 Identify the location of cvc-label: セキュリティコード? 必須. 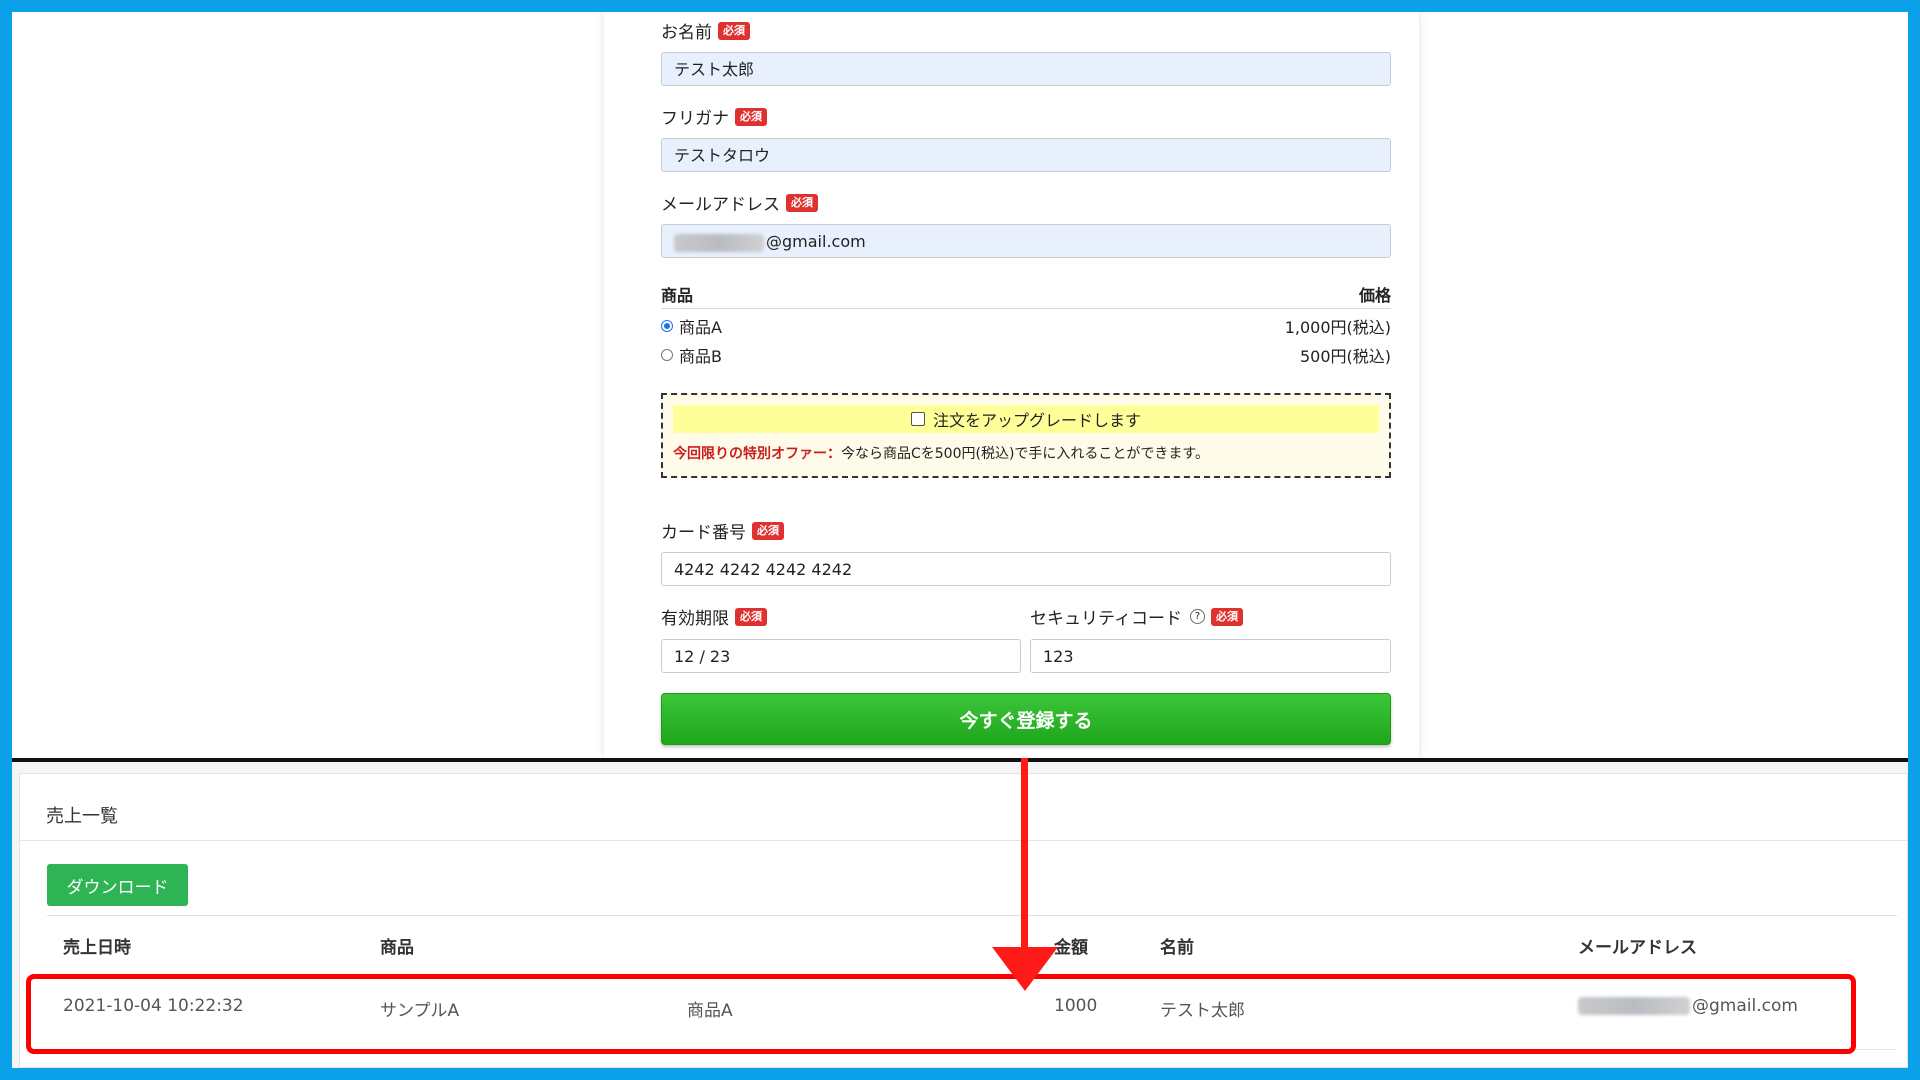
(1136, 616).